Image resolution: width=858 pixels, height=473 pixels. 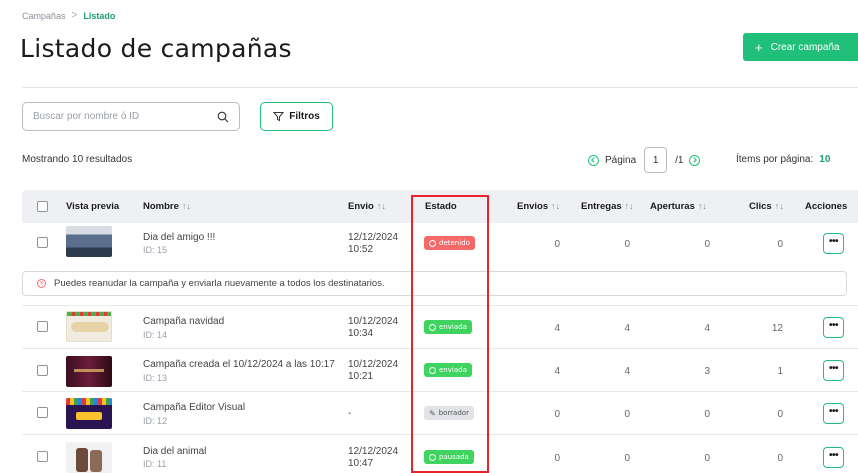 I want to click on column-sent-date-label: Envio, so click(x=361, y=206).